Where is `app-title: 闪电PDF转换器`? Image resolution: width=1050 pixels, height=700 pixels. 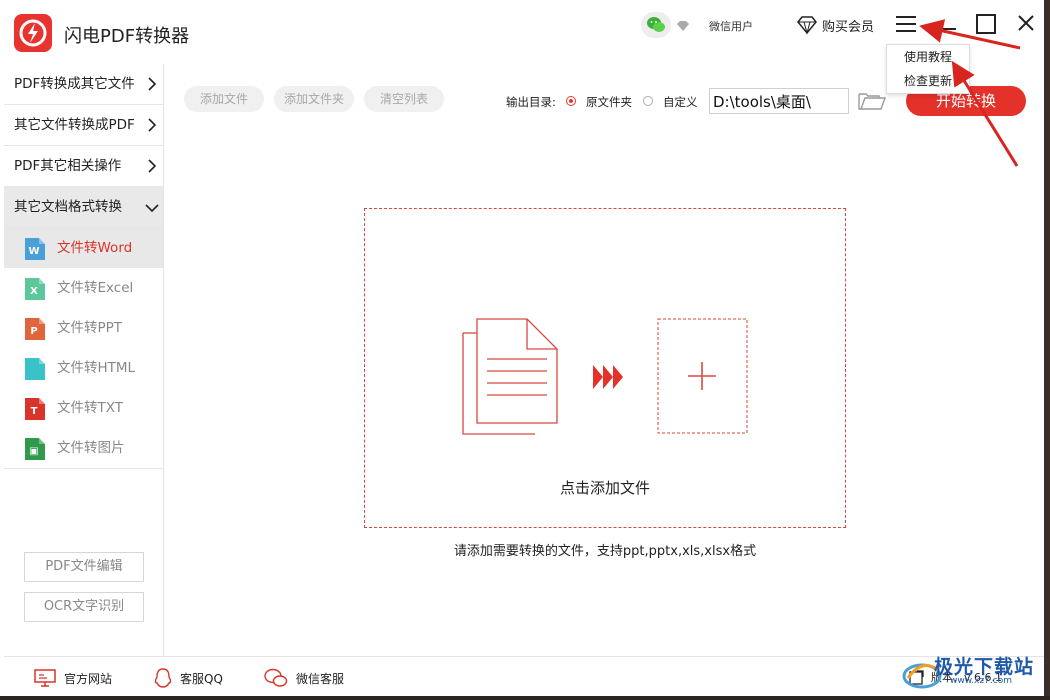
app-title: 闪电PDF转换器 is located at coordinates (127, 36).